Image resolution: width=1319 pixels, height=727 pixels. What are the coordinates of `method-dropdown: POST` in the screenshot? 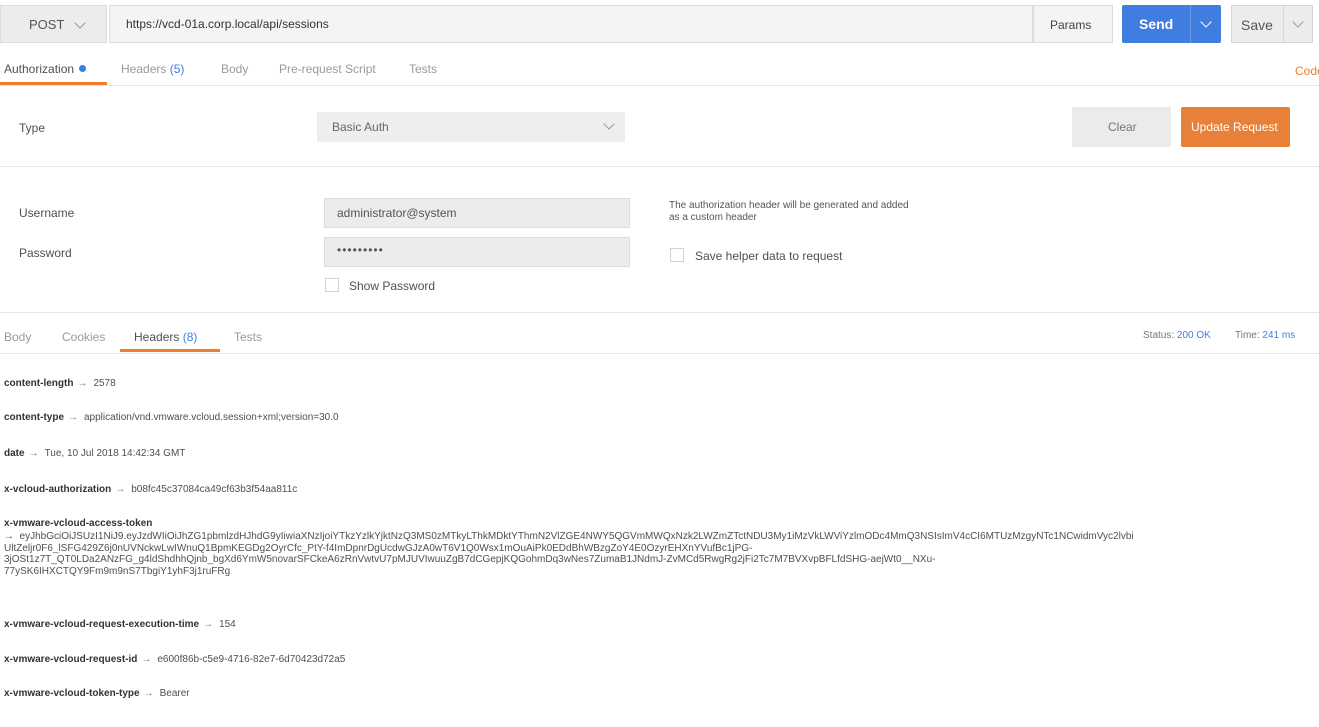 It's located at (53, 24).